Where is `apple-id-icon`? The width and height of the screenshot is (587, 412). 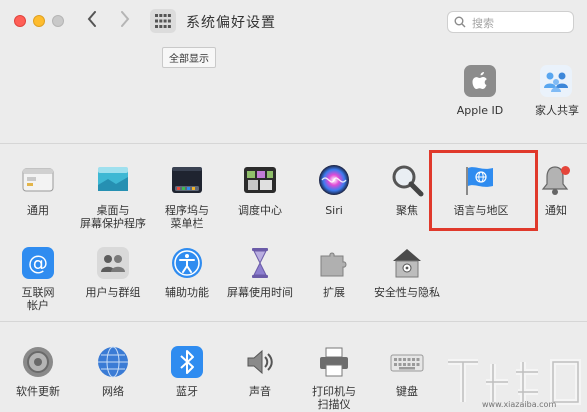
apple-id-icon is located at coordinates (480, 81).